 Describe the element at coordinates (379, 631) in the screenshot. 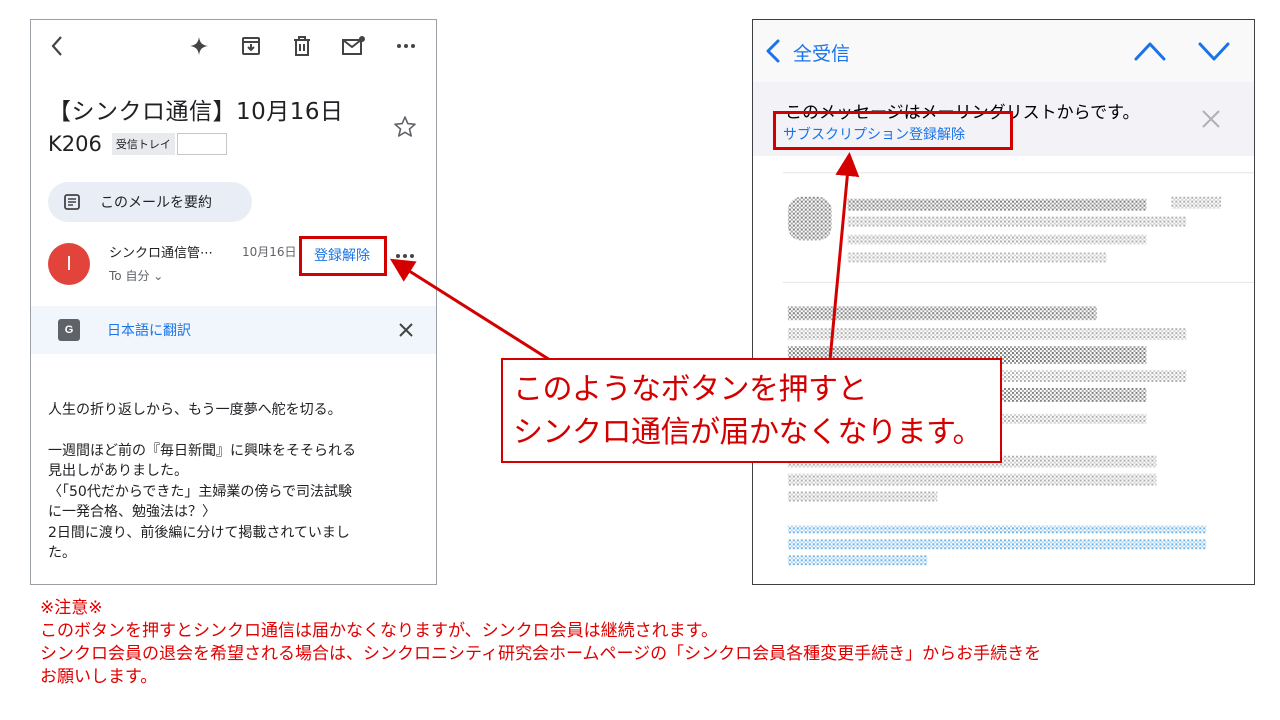

I see `note-line: このボタンを押すとシンクロ通信は届かなくなりますが、シンクロ会員は継続されます。` at that location.